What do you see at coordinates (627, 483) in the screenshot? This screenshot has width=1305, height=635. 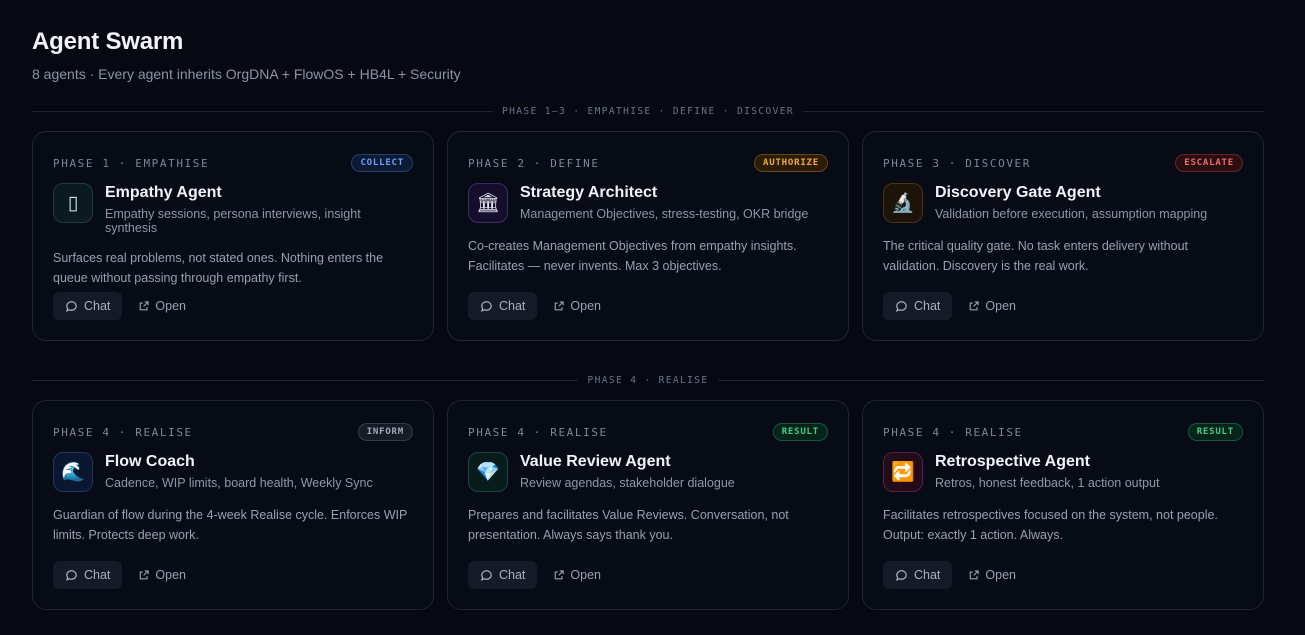 I see `agent-tagline: Review agendas, stakeholder dialogue` at bounding box center [627, 483].